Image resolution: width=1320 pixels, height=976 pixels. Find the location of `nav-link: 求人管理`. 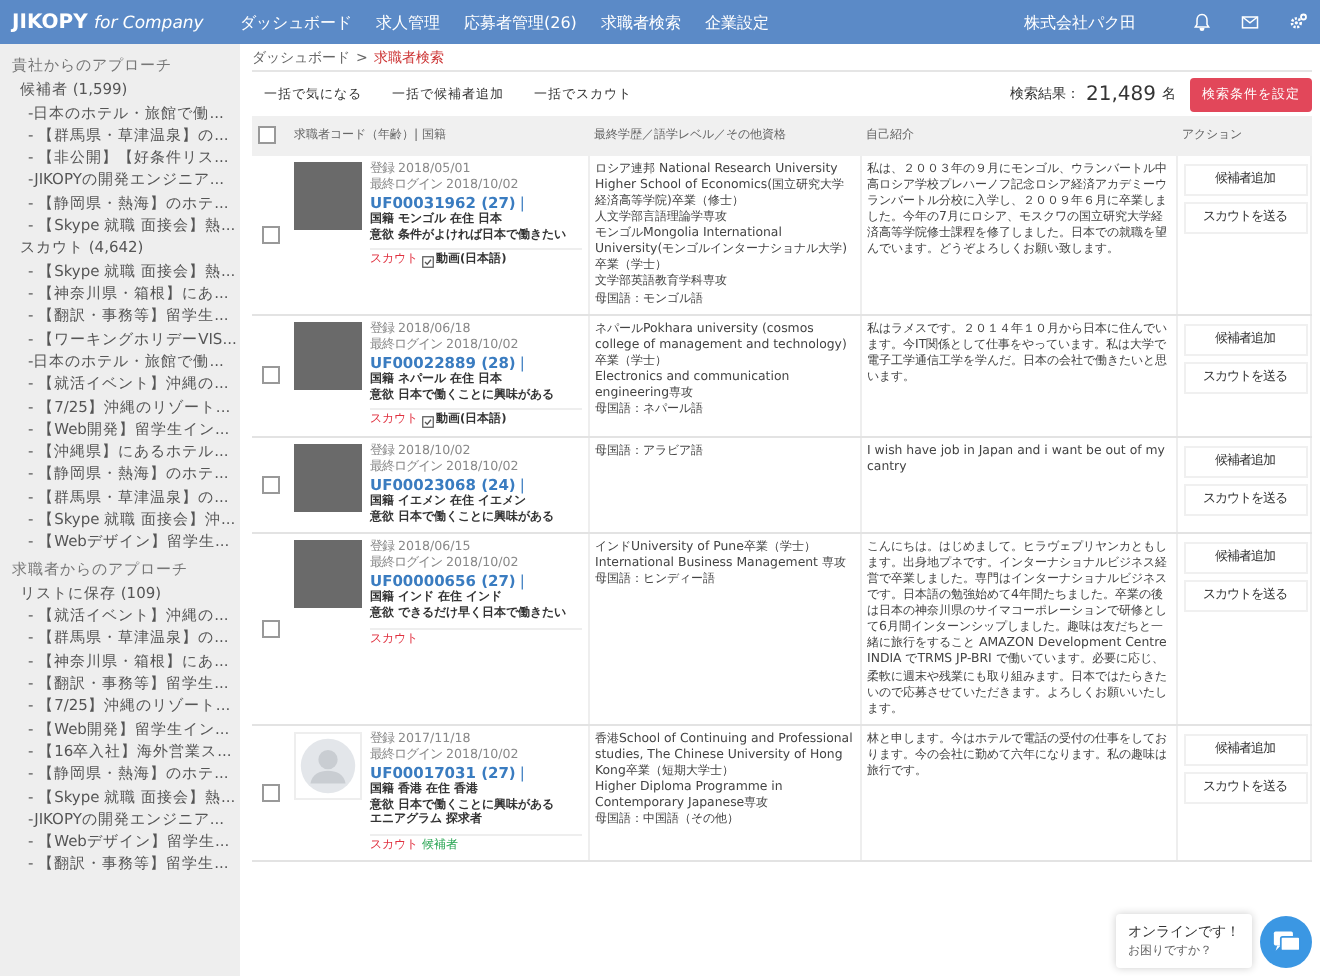

nav-link: 求人管理 is located at coordinates (408, 22).